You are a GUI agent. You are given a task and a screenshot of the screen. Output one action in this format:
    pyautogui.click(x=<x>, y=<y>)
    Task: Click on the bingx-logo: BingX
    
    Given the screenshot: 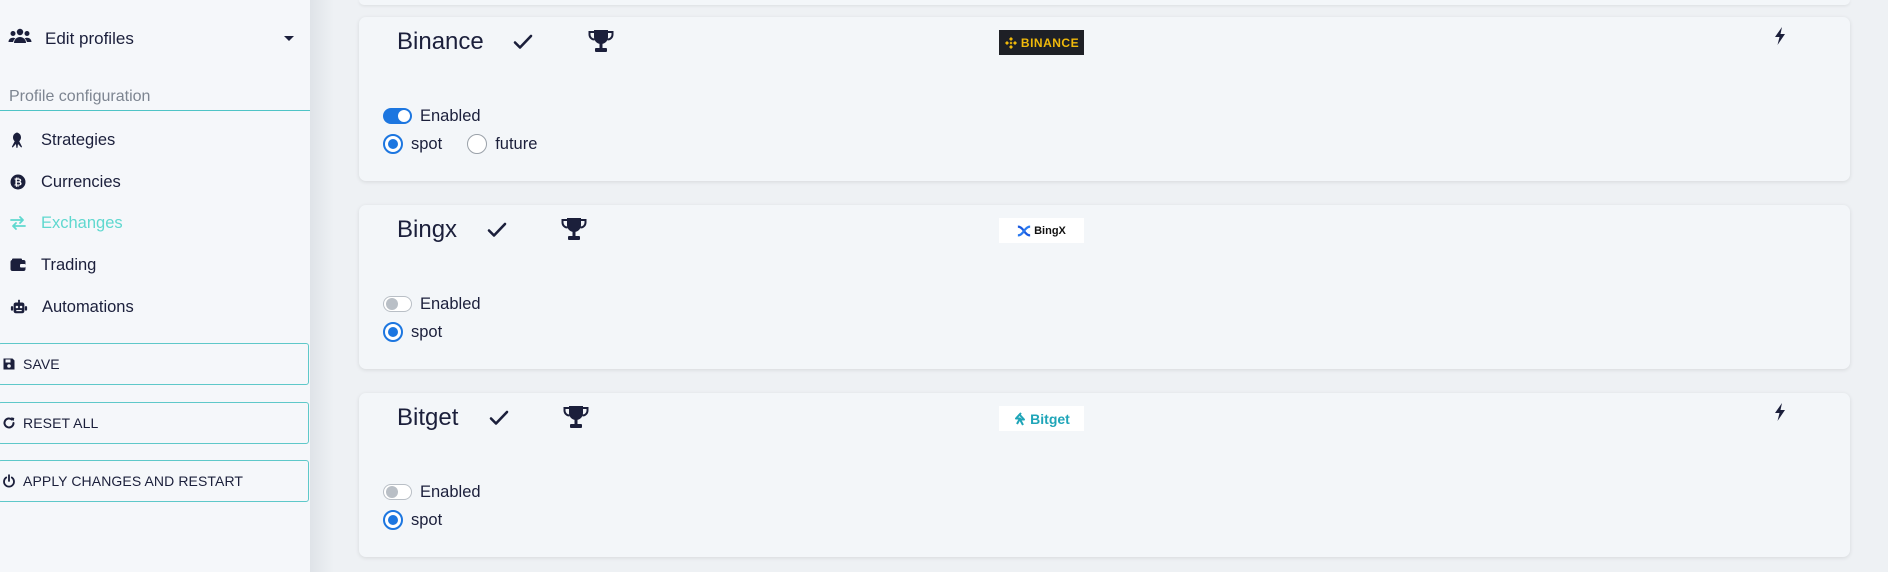 What is the action you would take?
    pyautogui.click(x=1041, y=230)
    